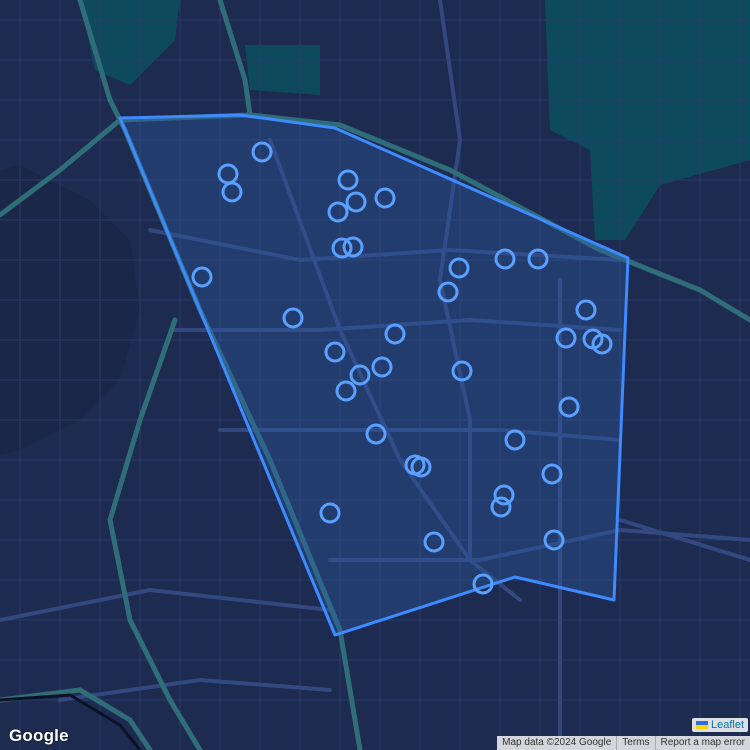  What do you see at coordinates (727, 725) in the screenshot?
I see `leaflet-link: Leaflet` at bounding box center [727, 725].